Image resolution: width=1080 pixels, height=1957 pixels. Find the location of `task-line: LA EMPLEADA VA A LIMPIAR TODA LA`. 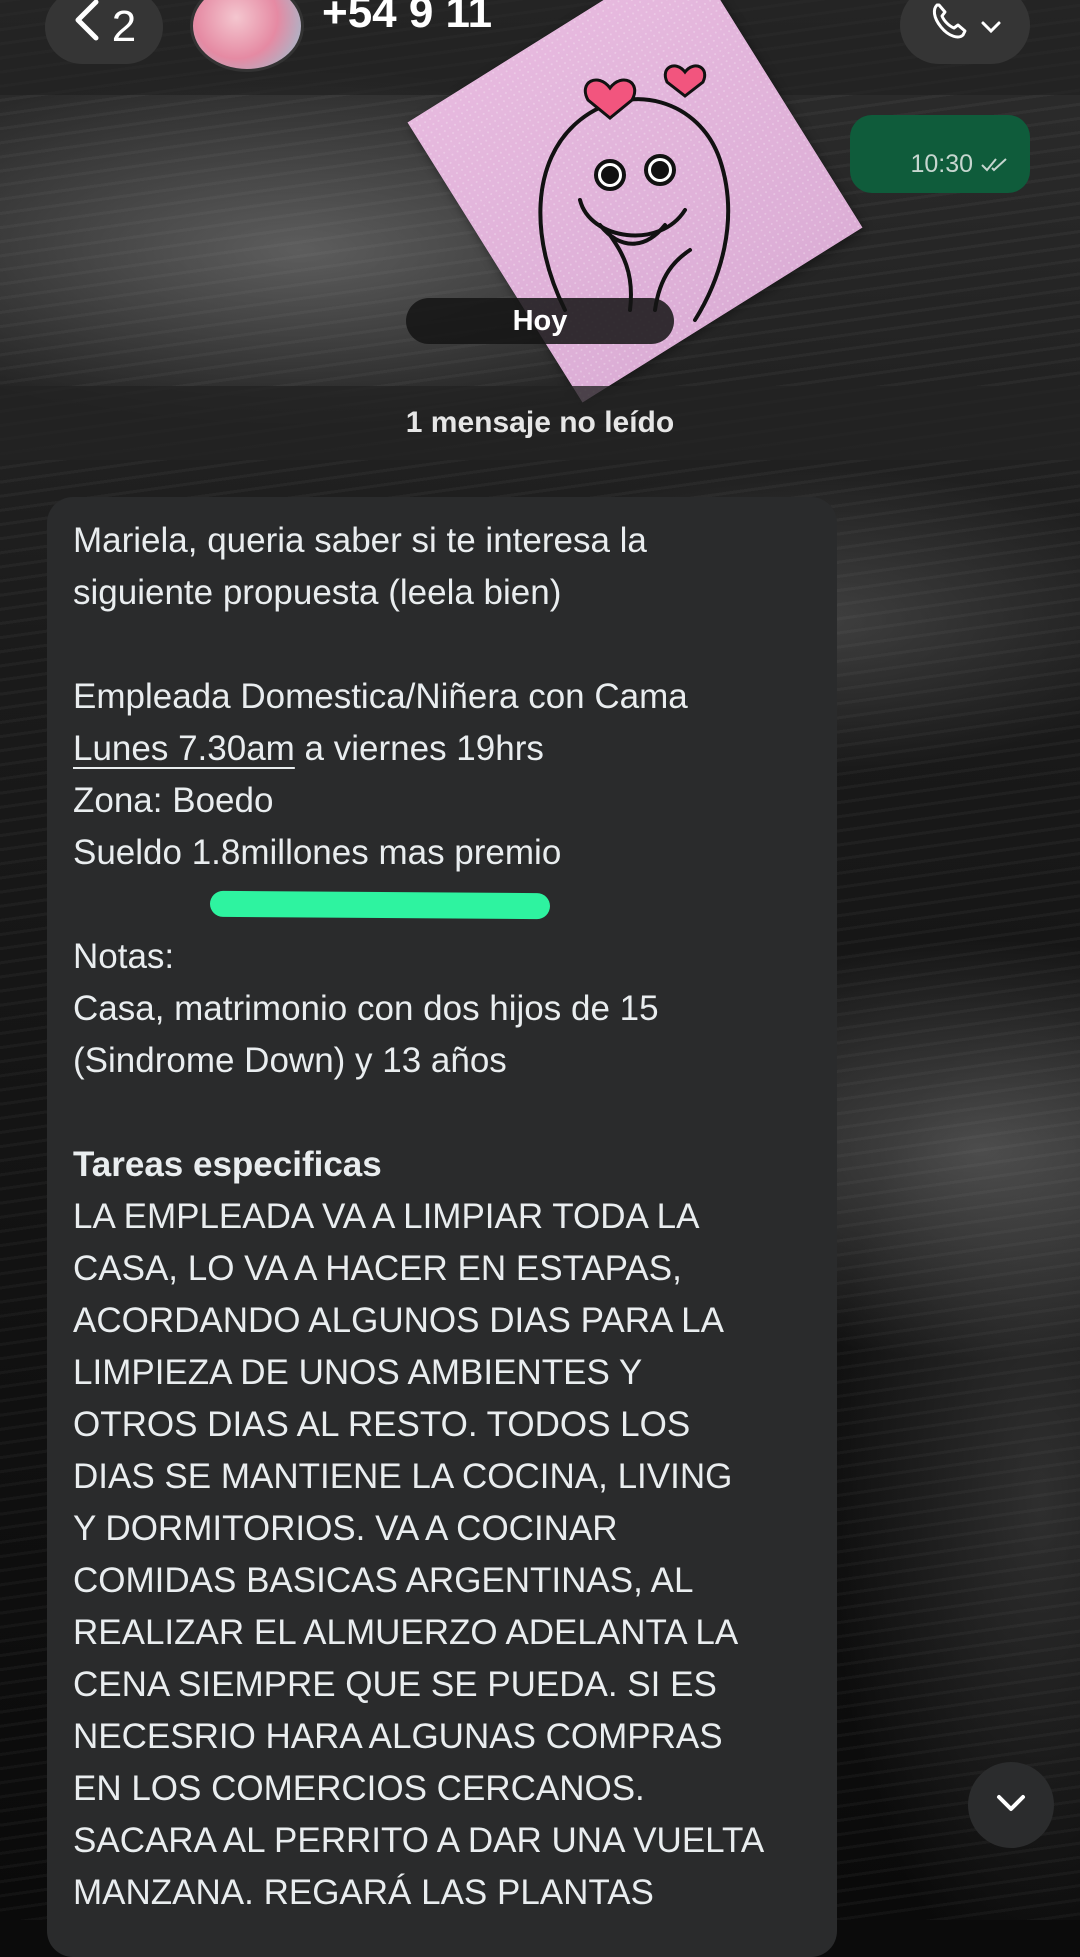

task-line: LA EMPLEADA VA A LIMPIAR TODA LA is located at coordinates (386, 1216).